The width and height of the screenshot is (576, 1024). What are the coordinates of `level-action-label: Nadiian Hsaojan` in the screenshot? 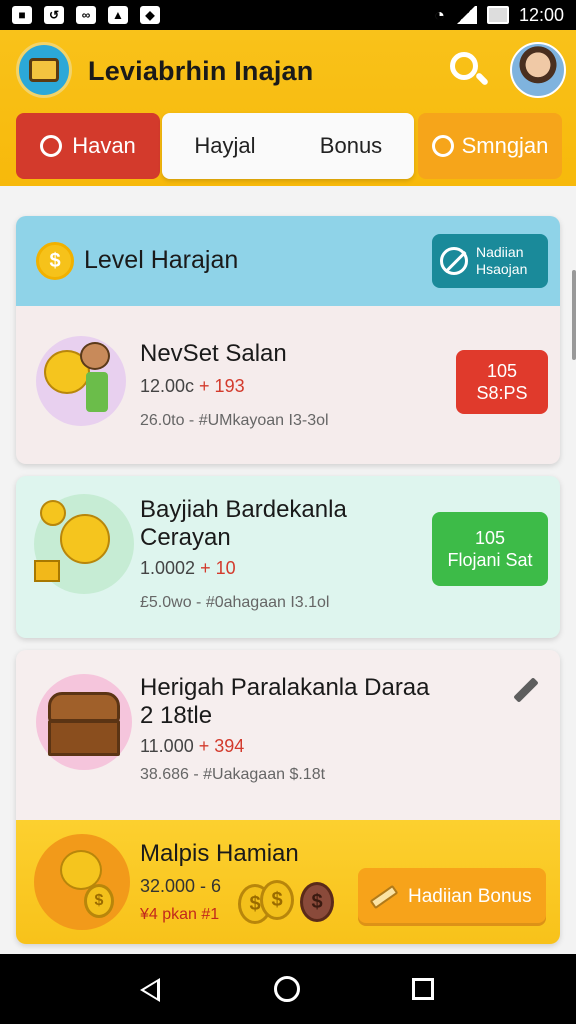 It's located at (502, 260).